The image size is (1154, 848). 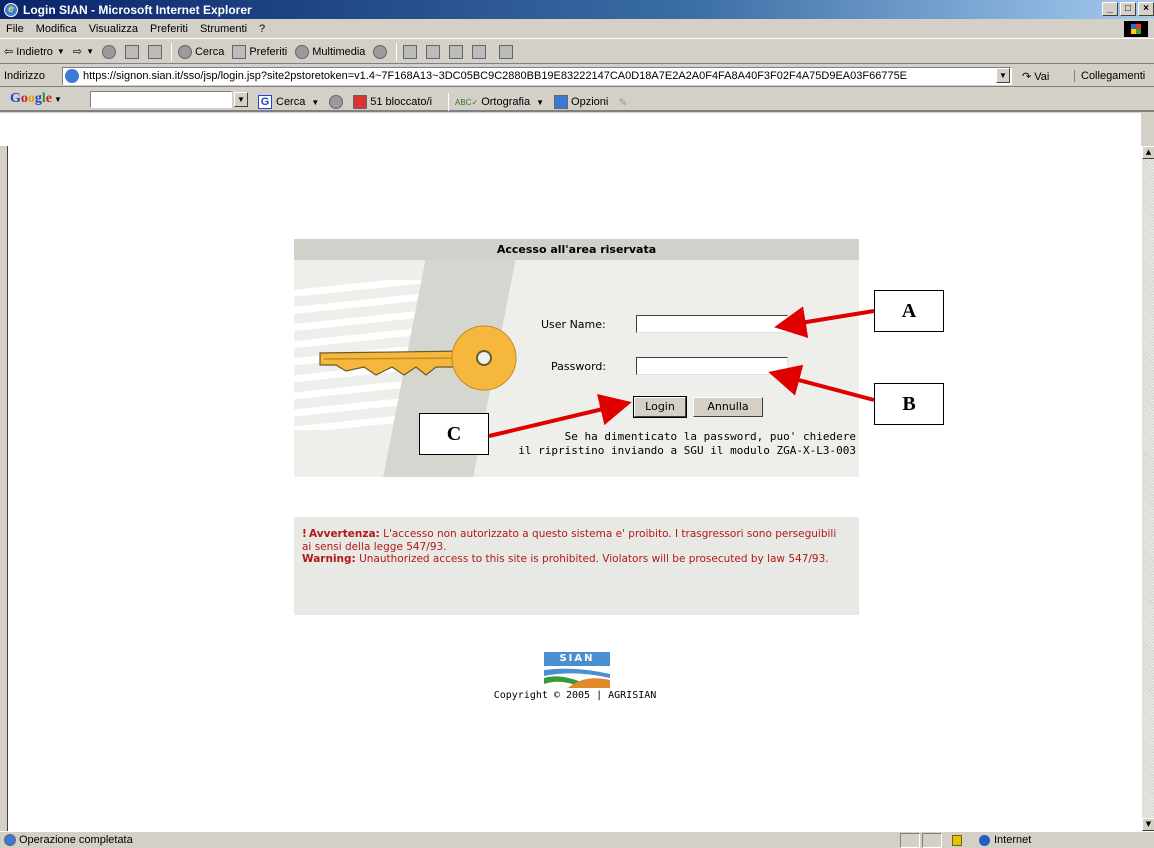 I want to click on back-button: ⇦ Indietro ▼, so click(x=34, y=52).